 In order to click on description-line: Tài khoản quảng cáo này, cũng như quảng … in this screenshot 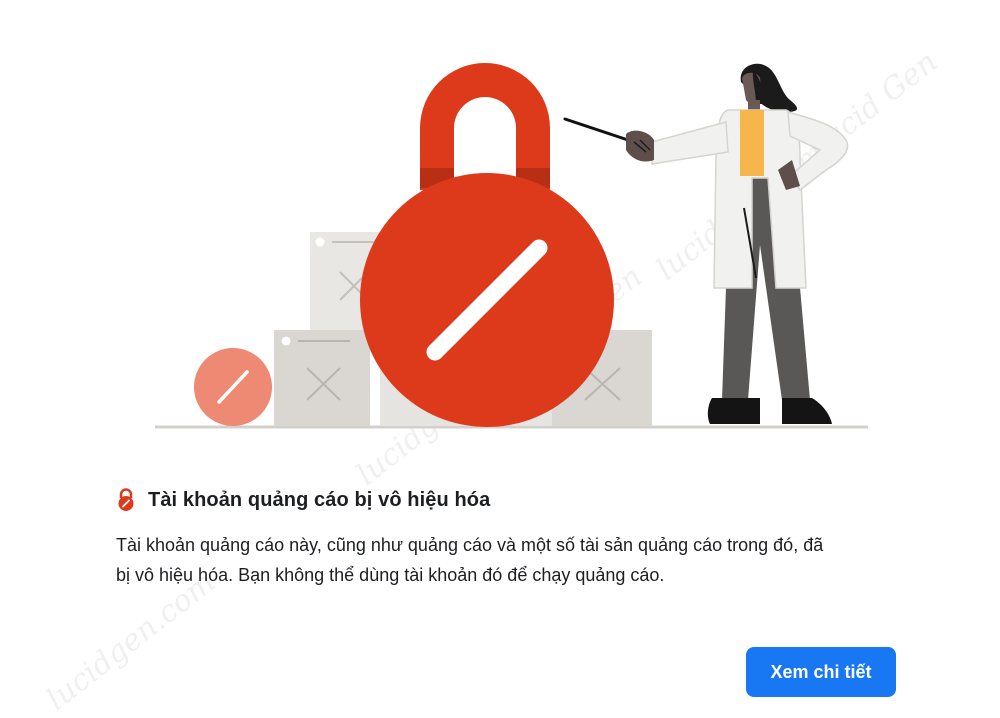, I will do `click(470, 545)`.